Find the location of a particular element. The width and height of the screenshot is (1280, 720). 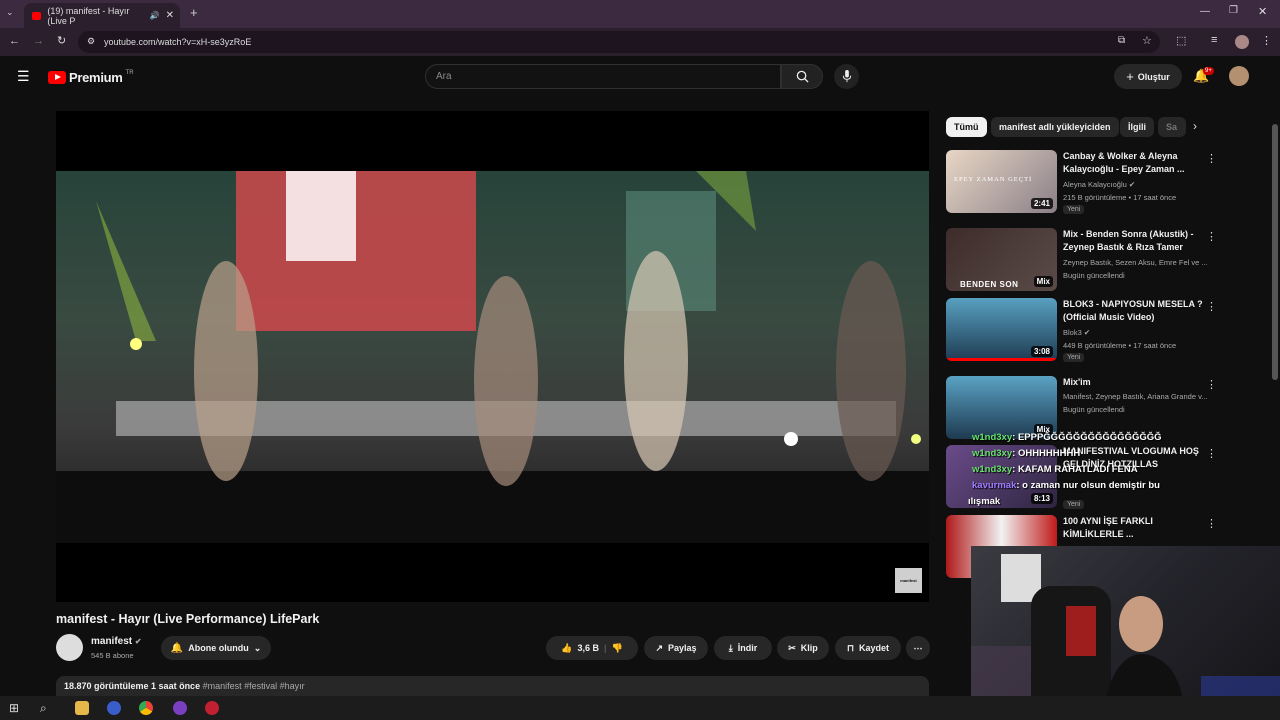

chat-message: w1nd3xy: OHHHHHHHH is located at coordinates (1026, 453).